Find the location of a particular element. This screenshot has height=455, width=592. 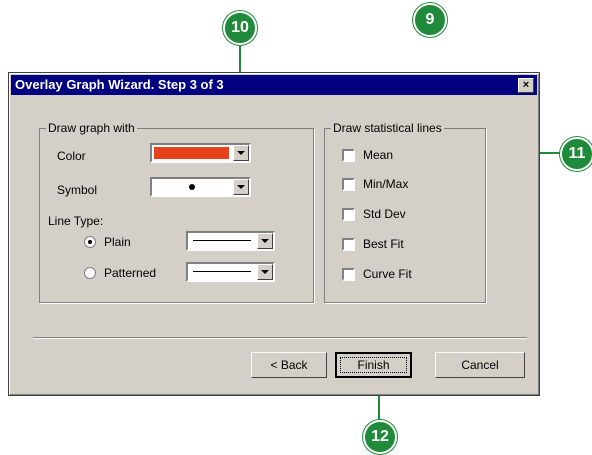

curve-fit-checkbox is located at coordinates (348, 274).